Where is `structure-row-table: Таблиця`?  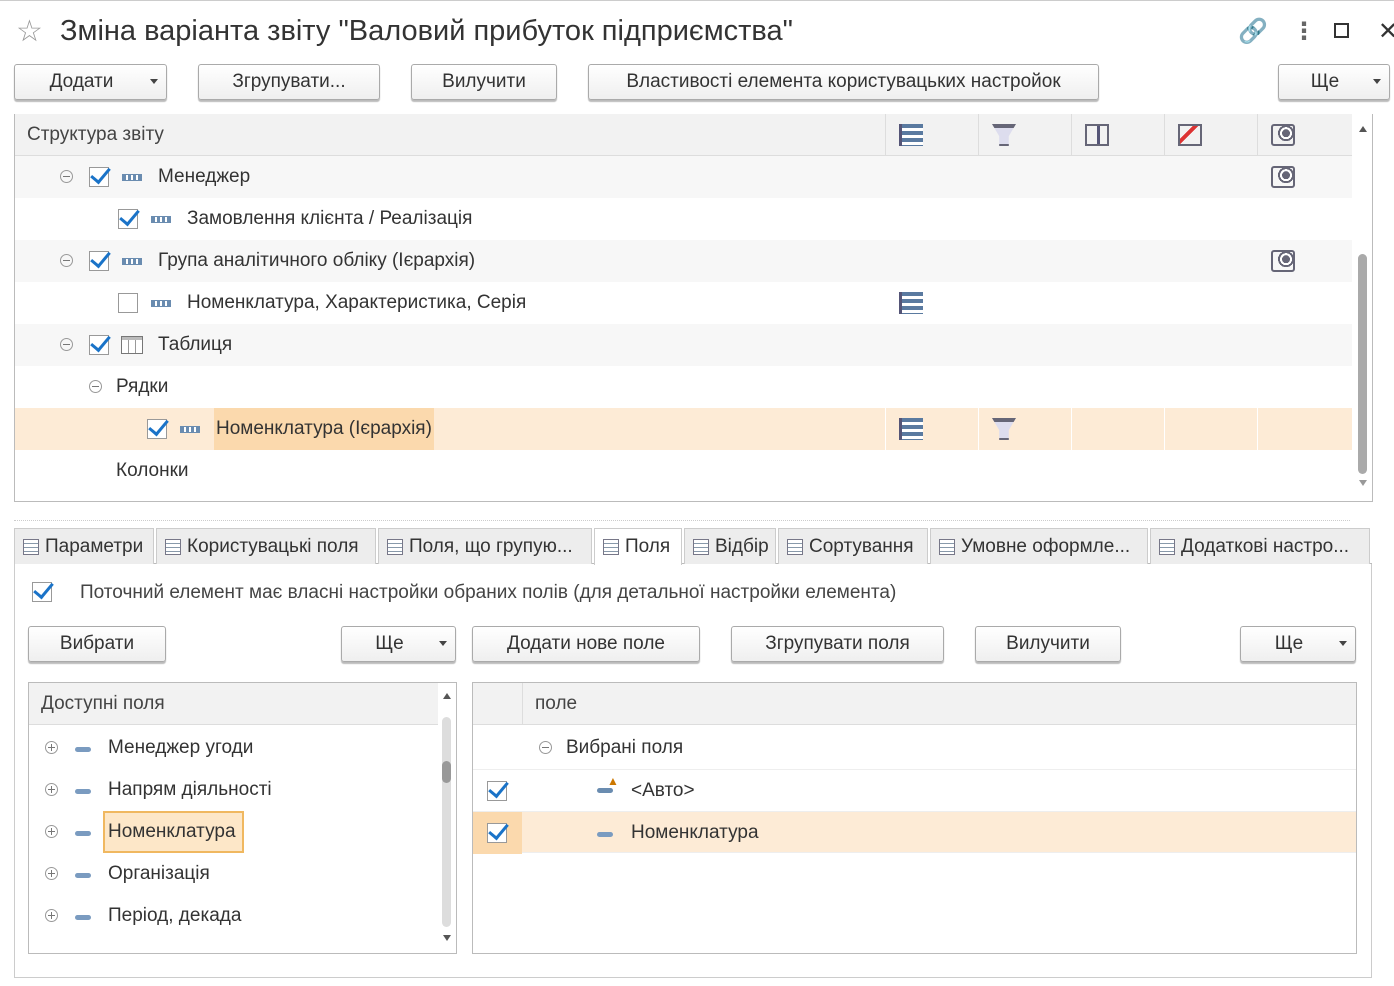
structure-row-table: Таблиця is located at coordinates (683, 345).